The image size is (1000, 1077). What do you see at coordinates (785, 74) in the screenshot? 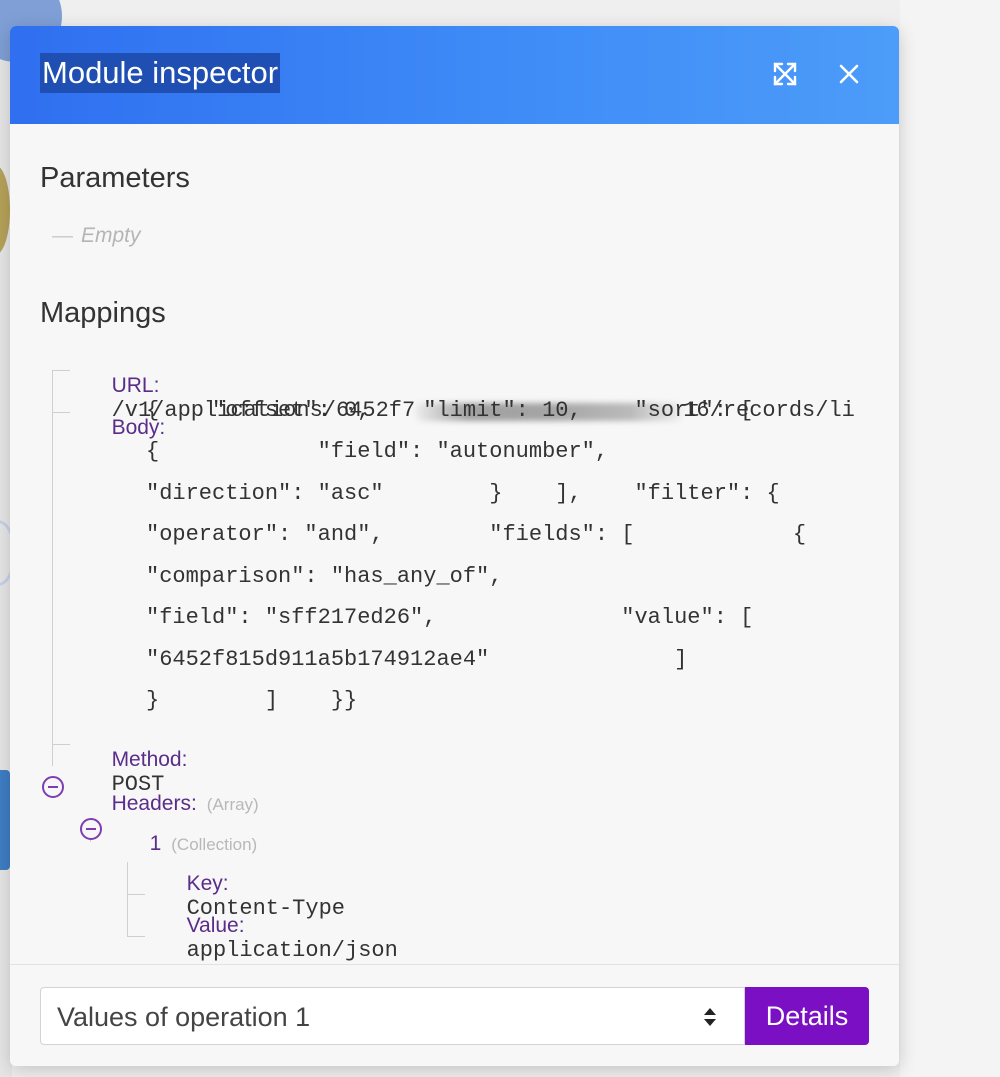
I see `expand-arrows-icon` at bounding box center [785, 74].